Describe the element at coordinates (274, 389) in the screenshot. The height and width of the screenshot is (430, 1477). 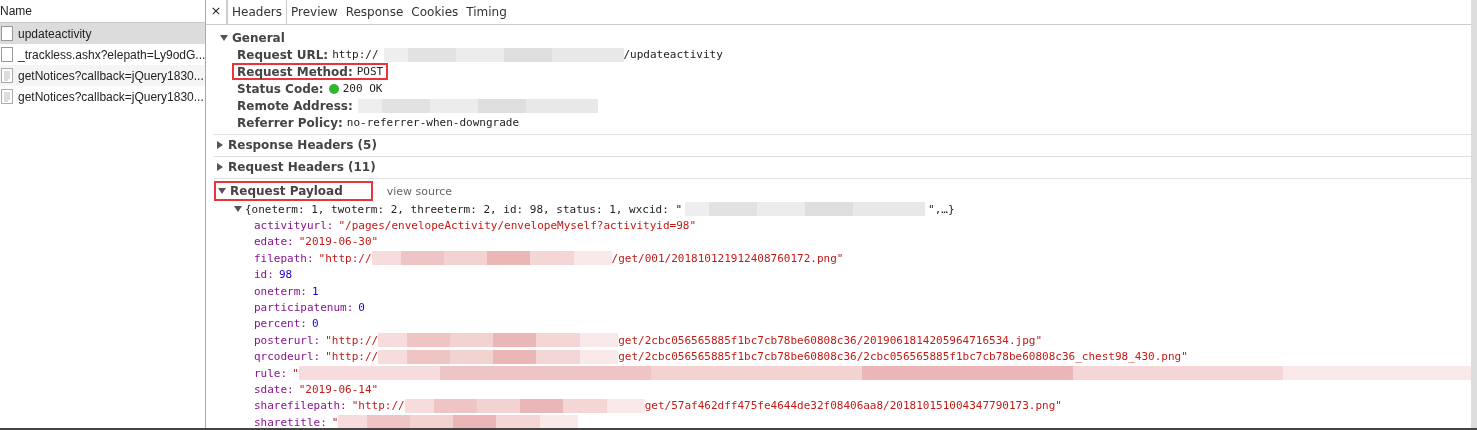
I see `property-key: sdate:` at that location.